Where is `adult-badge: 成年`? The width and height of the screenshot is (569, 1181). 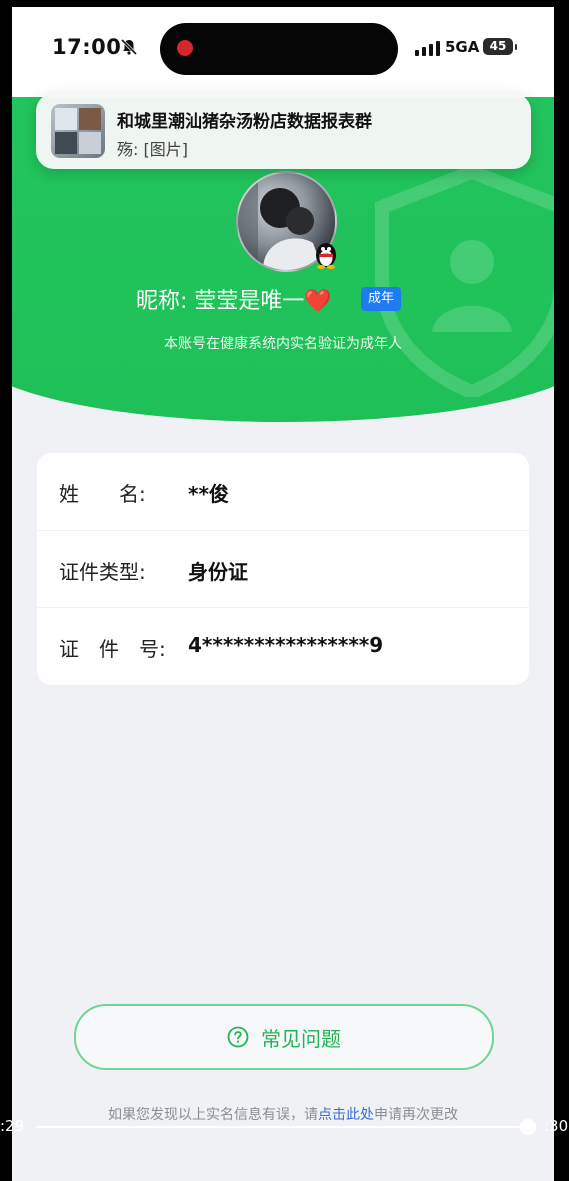
adult-badge: 成年 is located at coordinates (381, 299).